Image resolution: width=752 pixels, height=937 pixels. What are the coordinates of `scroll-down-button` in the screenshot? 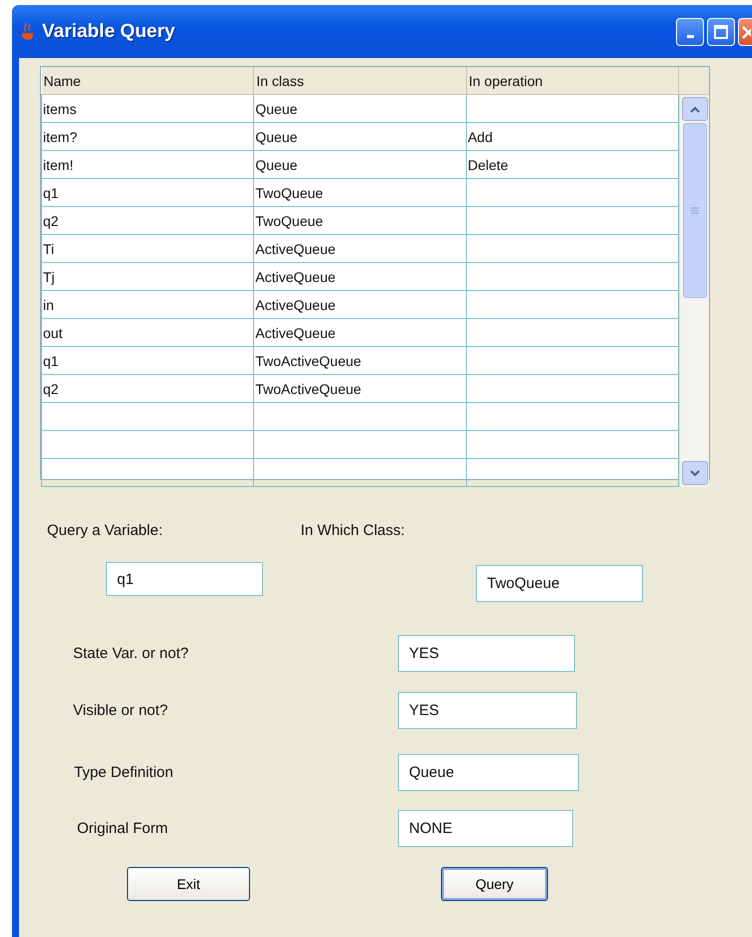 It's located at (695, 473).